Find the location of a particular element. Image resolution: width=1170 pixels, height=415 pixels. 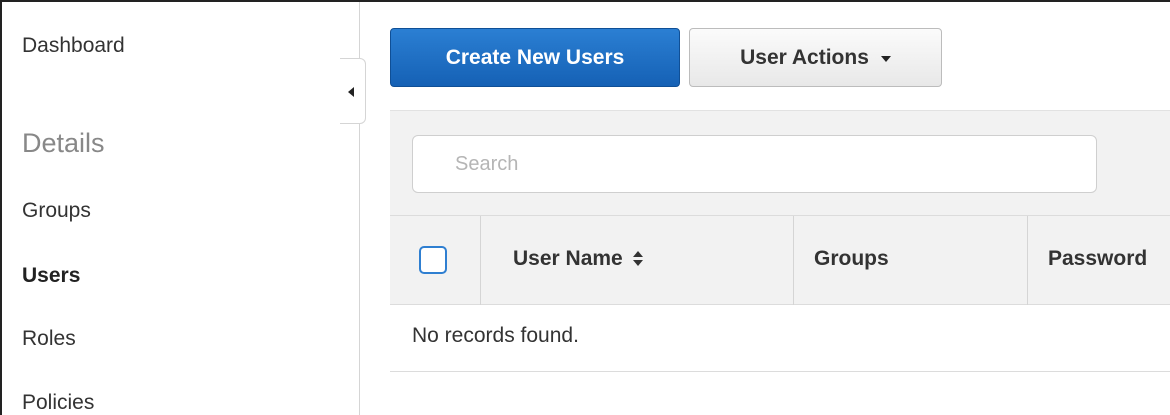

search-input is located at coordinates (754, 164).